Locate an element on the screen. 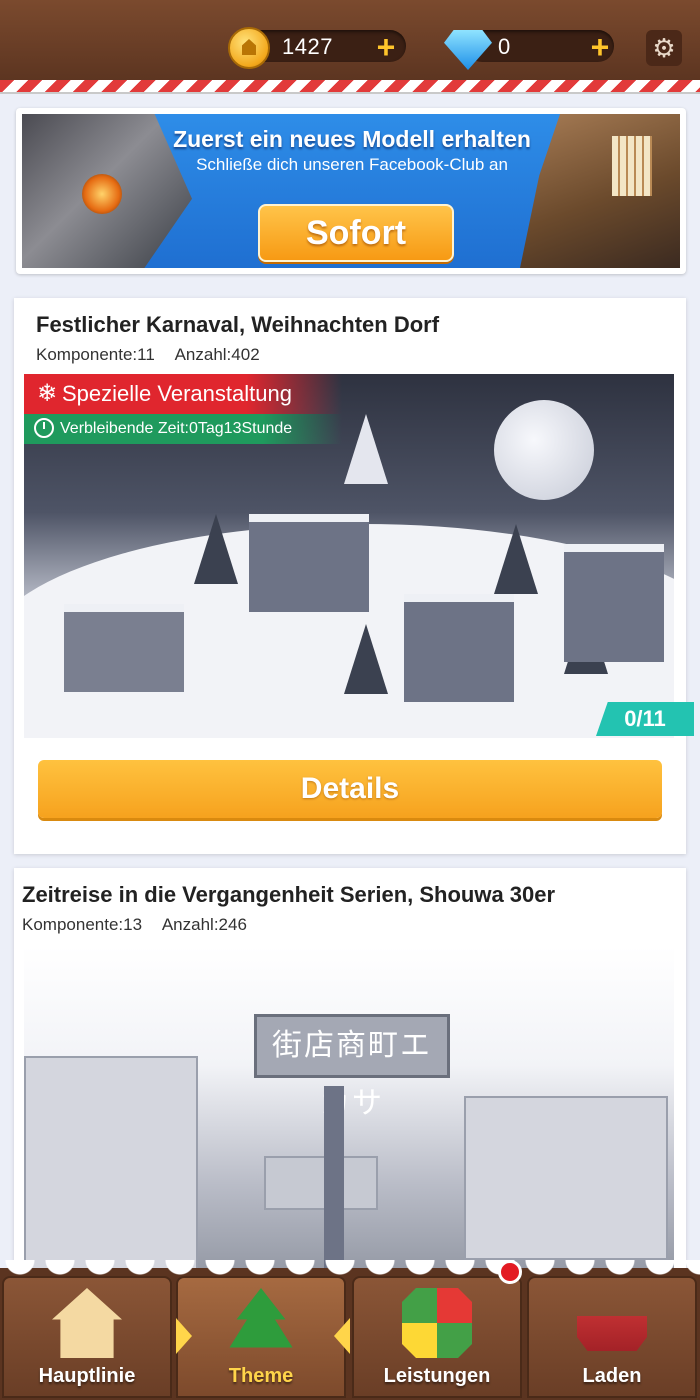 Image resolution: width=700 pixels, height=1400 pixels. victorian-house is located at coordinates (614, 603).